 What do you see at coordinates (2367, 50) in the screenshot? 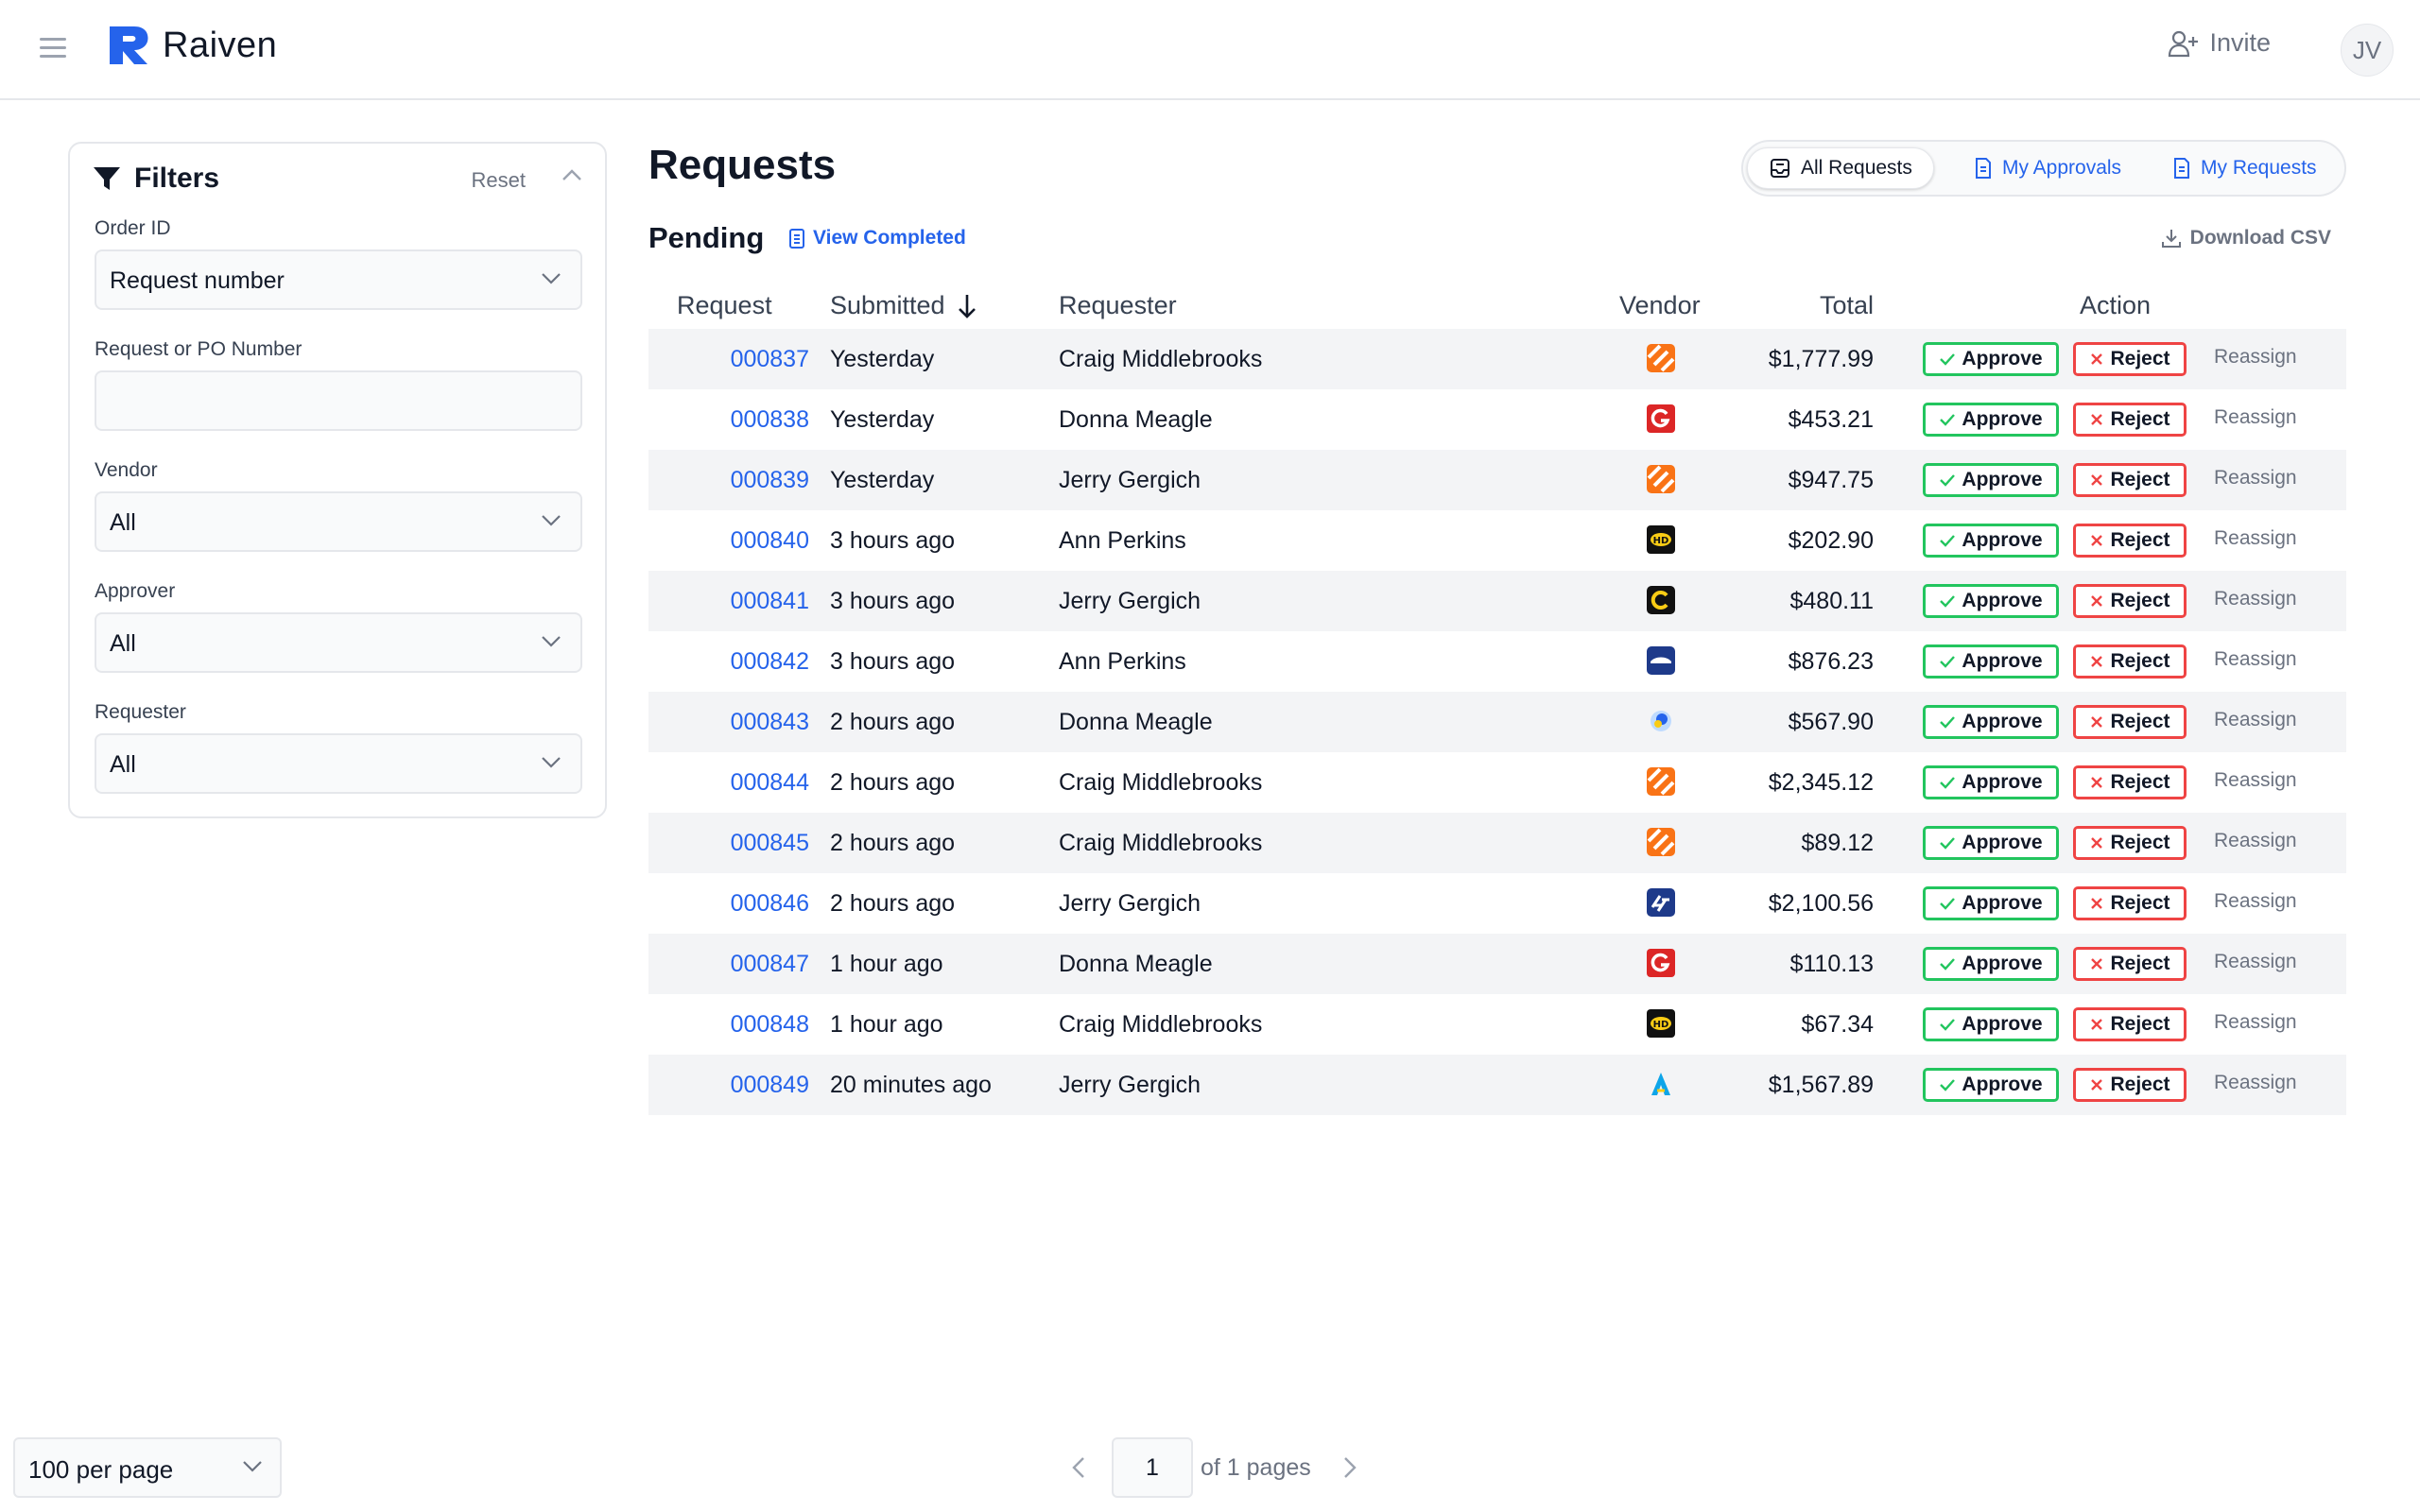
I see `user-avatar: JV` at bounding box center [2367, 50].